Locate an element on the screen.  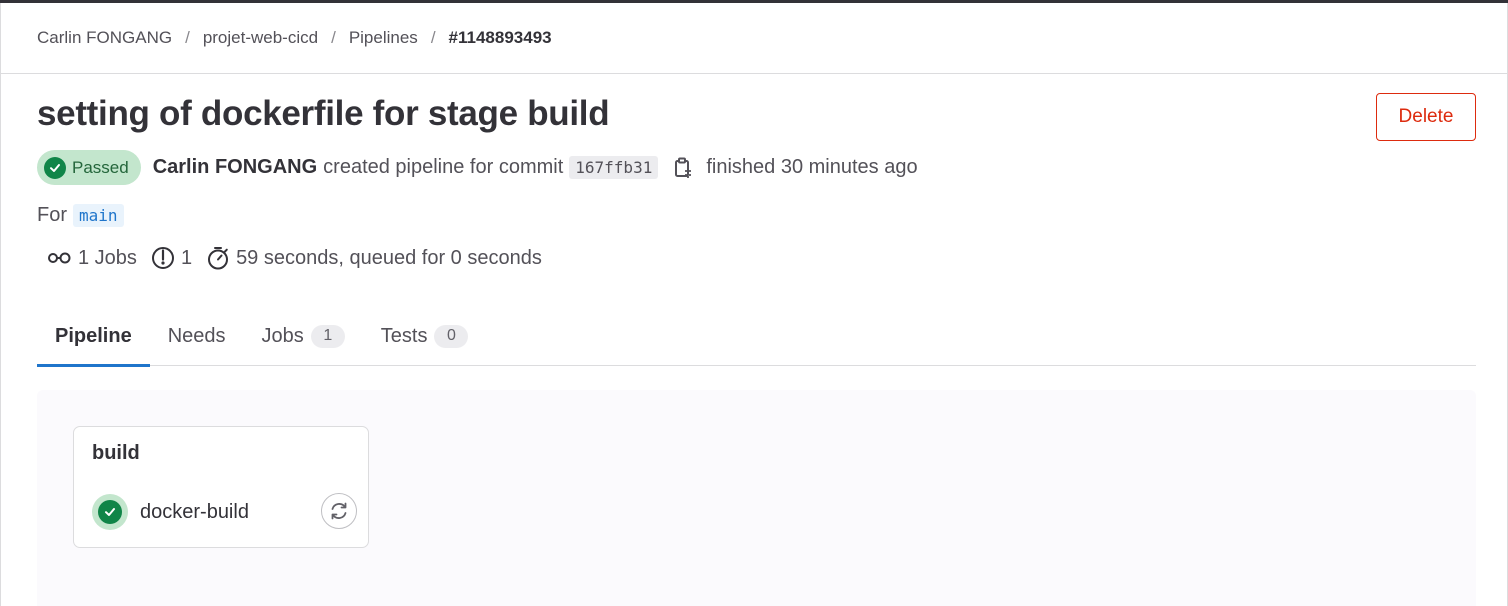
breadcrumb-item-user: Carlin FONGANG is located at coordinates (104, 38).